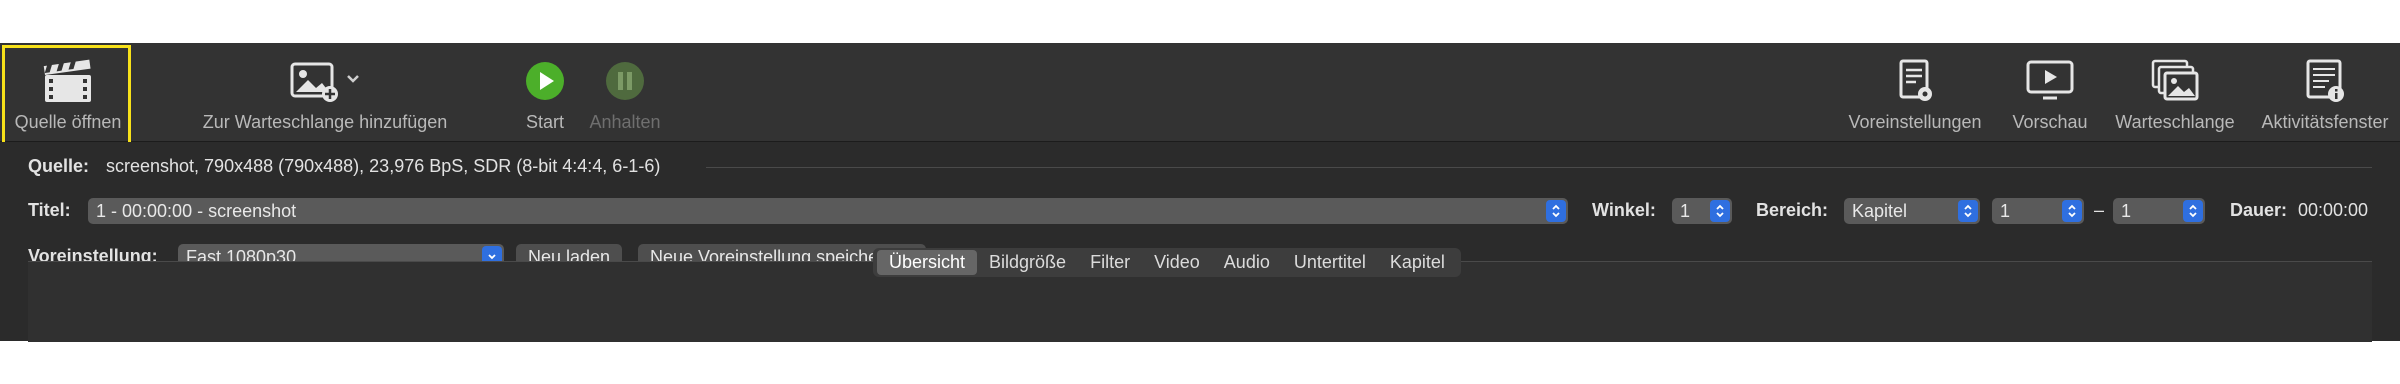 This screenshot has height=384, width=2400. I want to click on angle-select: 1, so click(1702, 211).